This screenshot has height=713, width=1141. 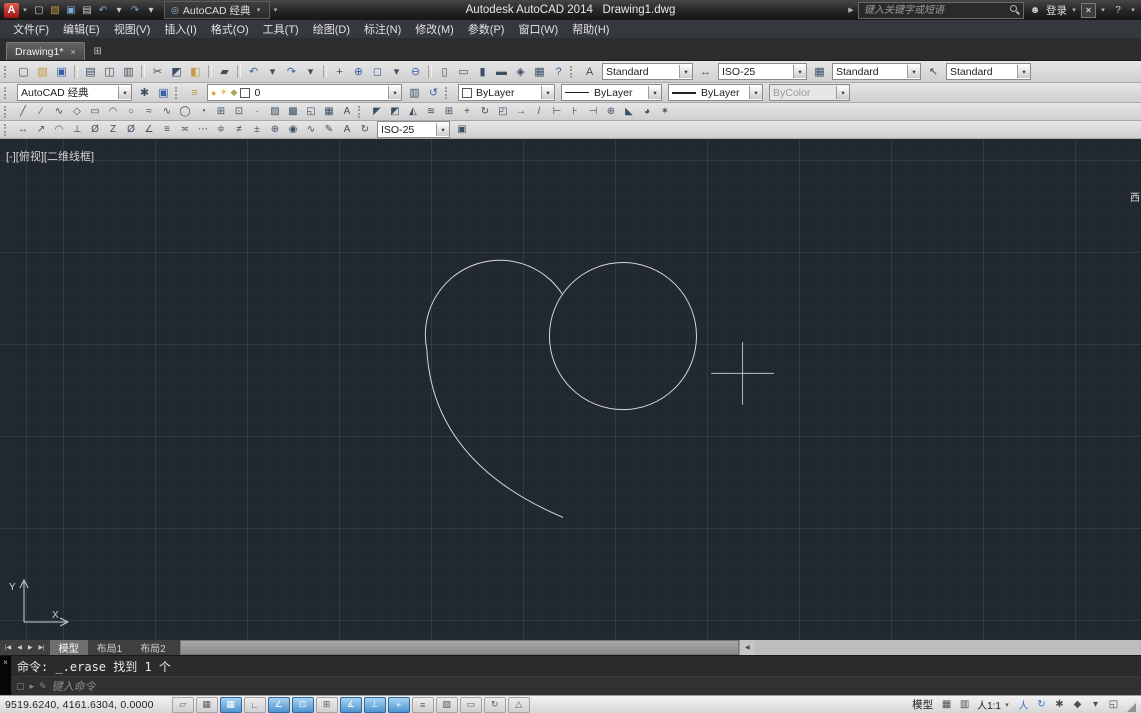 I want to click on menu-item: 文件(F), so click(x=31, y=29).